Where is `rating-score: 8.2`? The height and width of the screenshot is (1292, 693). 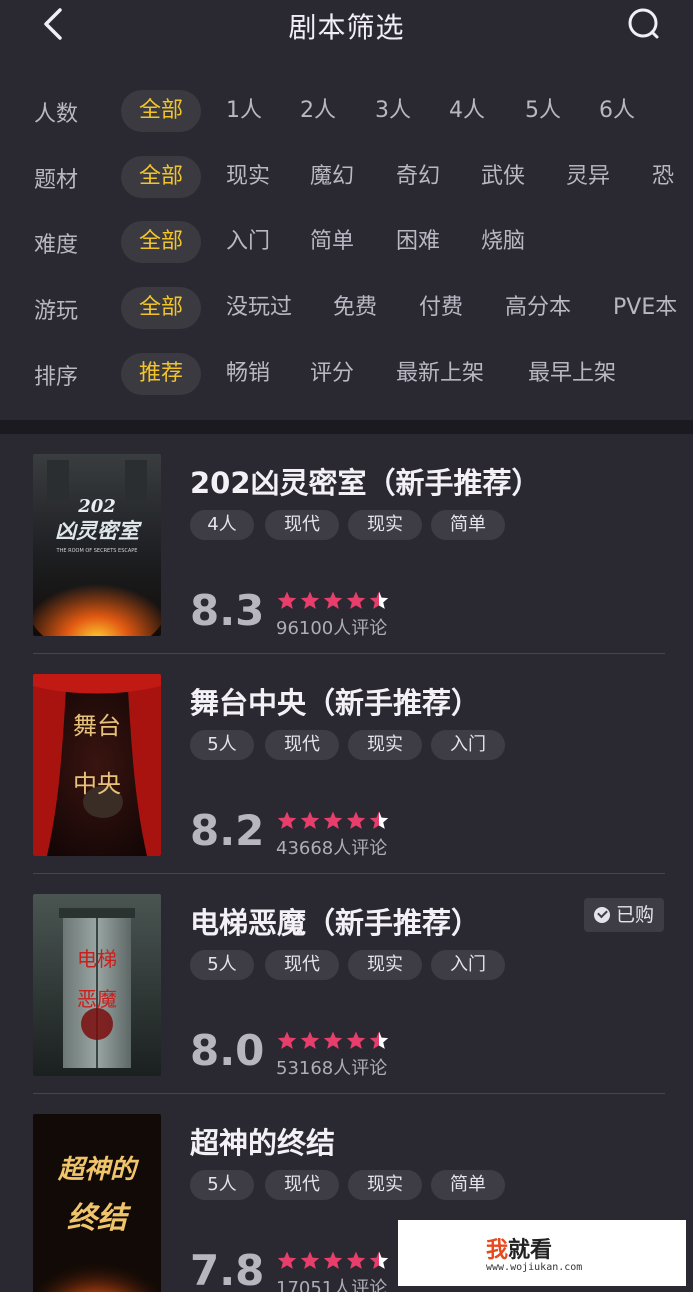
rating-score: 8.2 is located at coordinates (227, 830).